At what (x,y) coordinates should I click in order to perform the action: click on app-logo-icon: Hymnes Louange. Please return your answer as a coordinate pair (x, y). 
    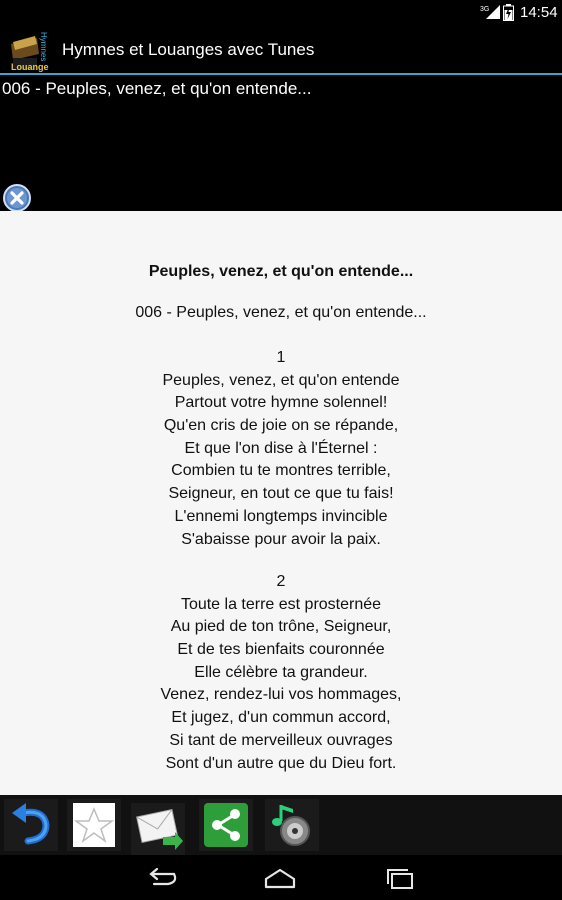
    Looking at the image, I should click on (32, 51).